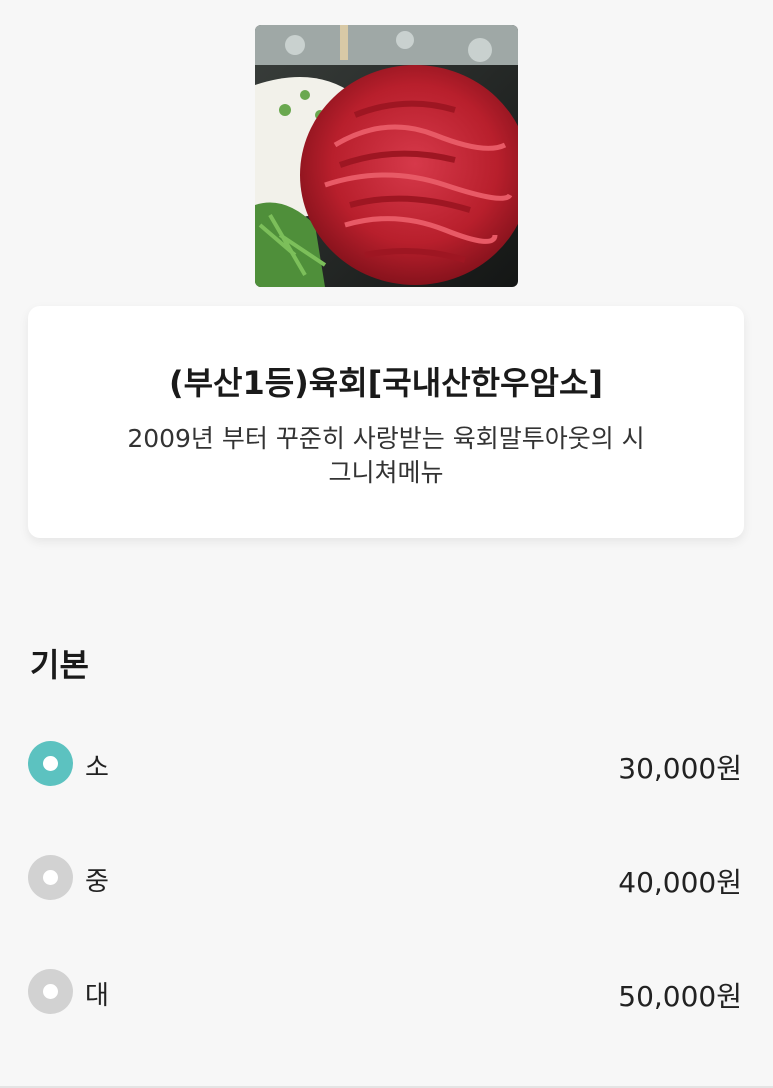  I want to click on option-price: 40,000원, so click(680, 882).